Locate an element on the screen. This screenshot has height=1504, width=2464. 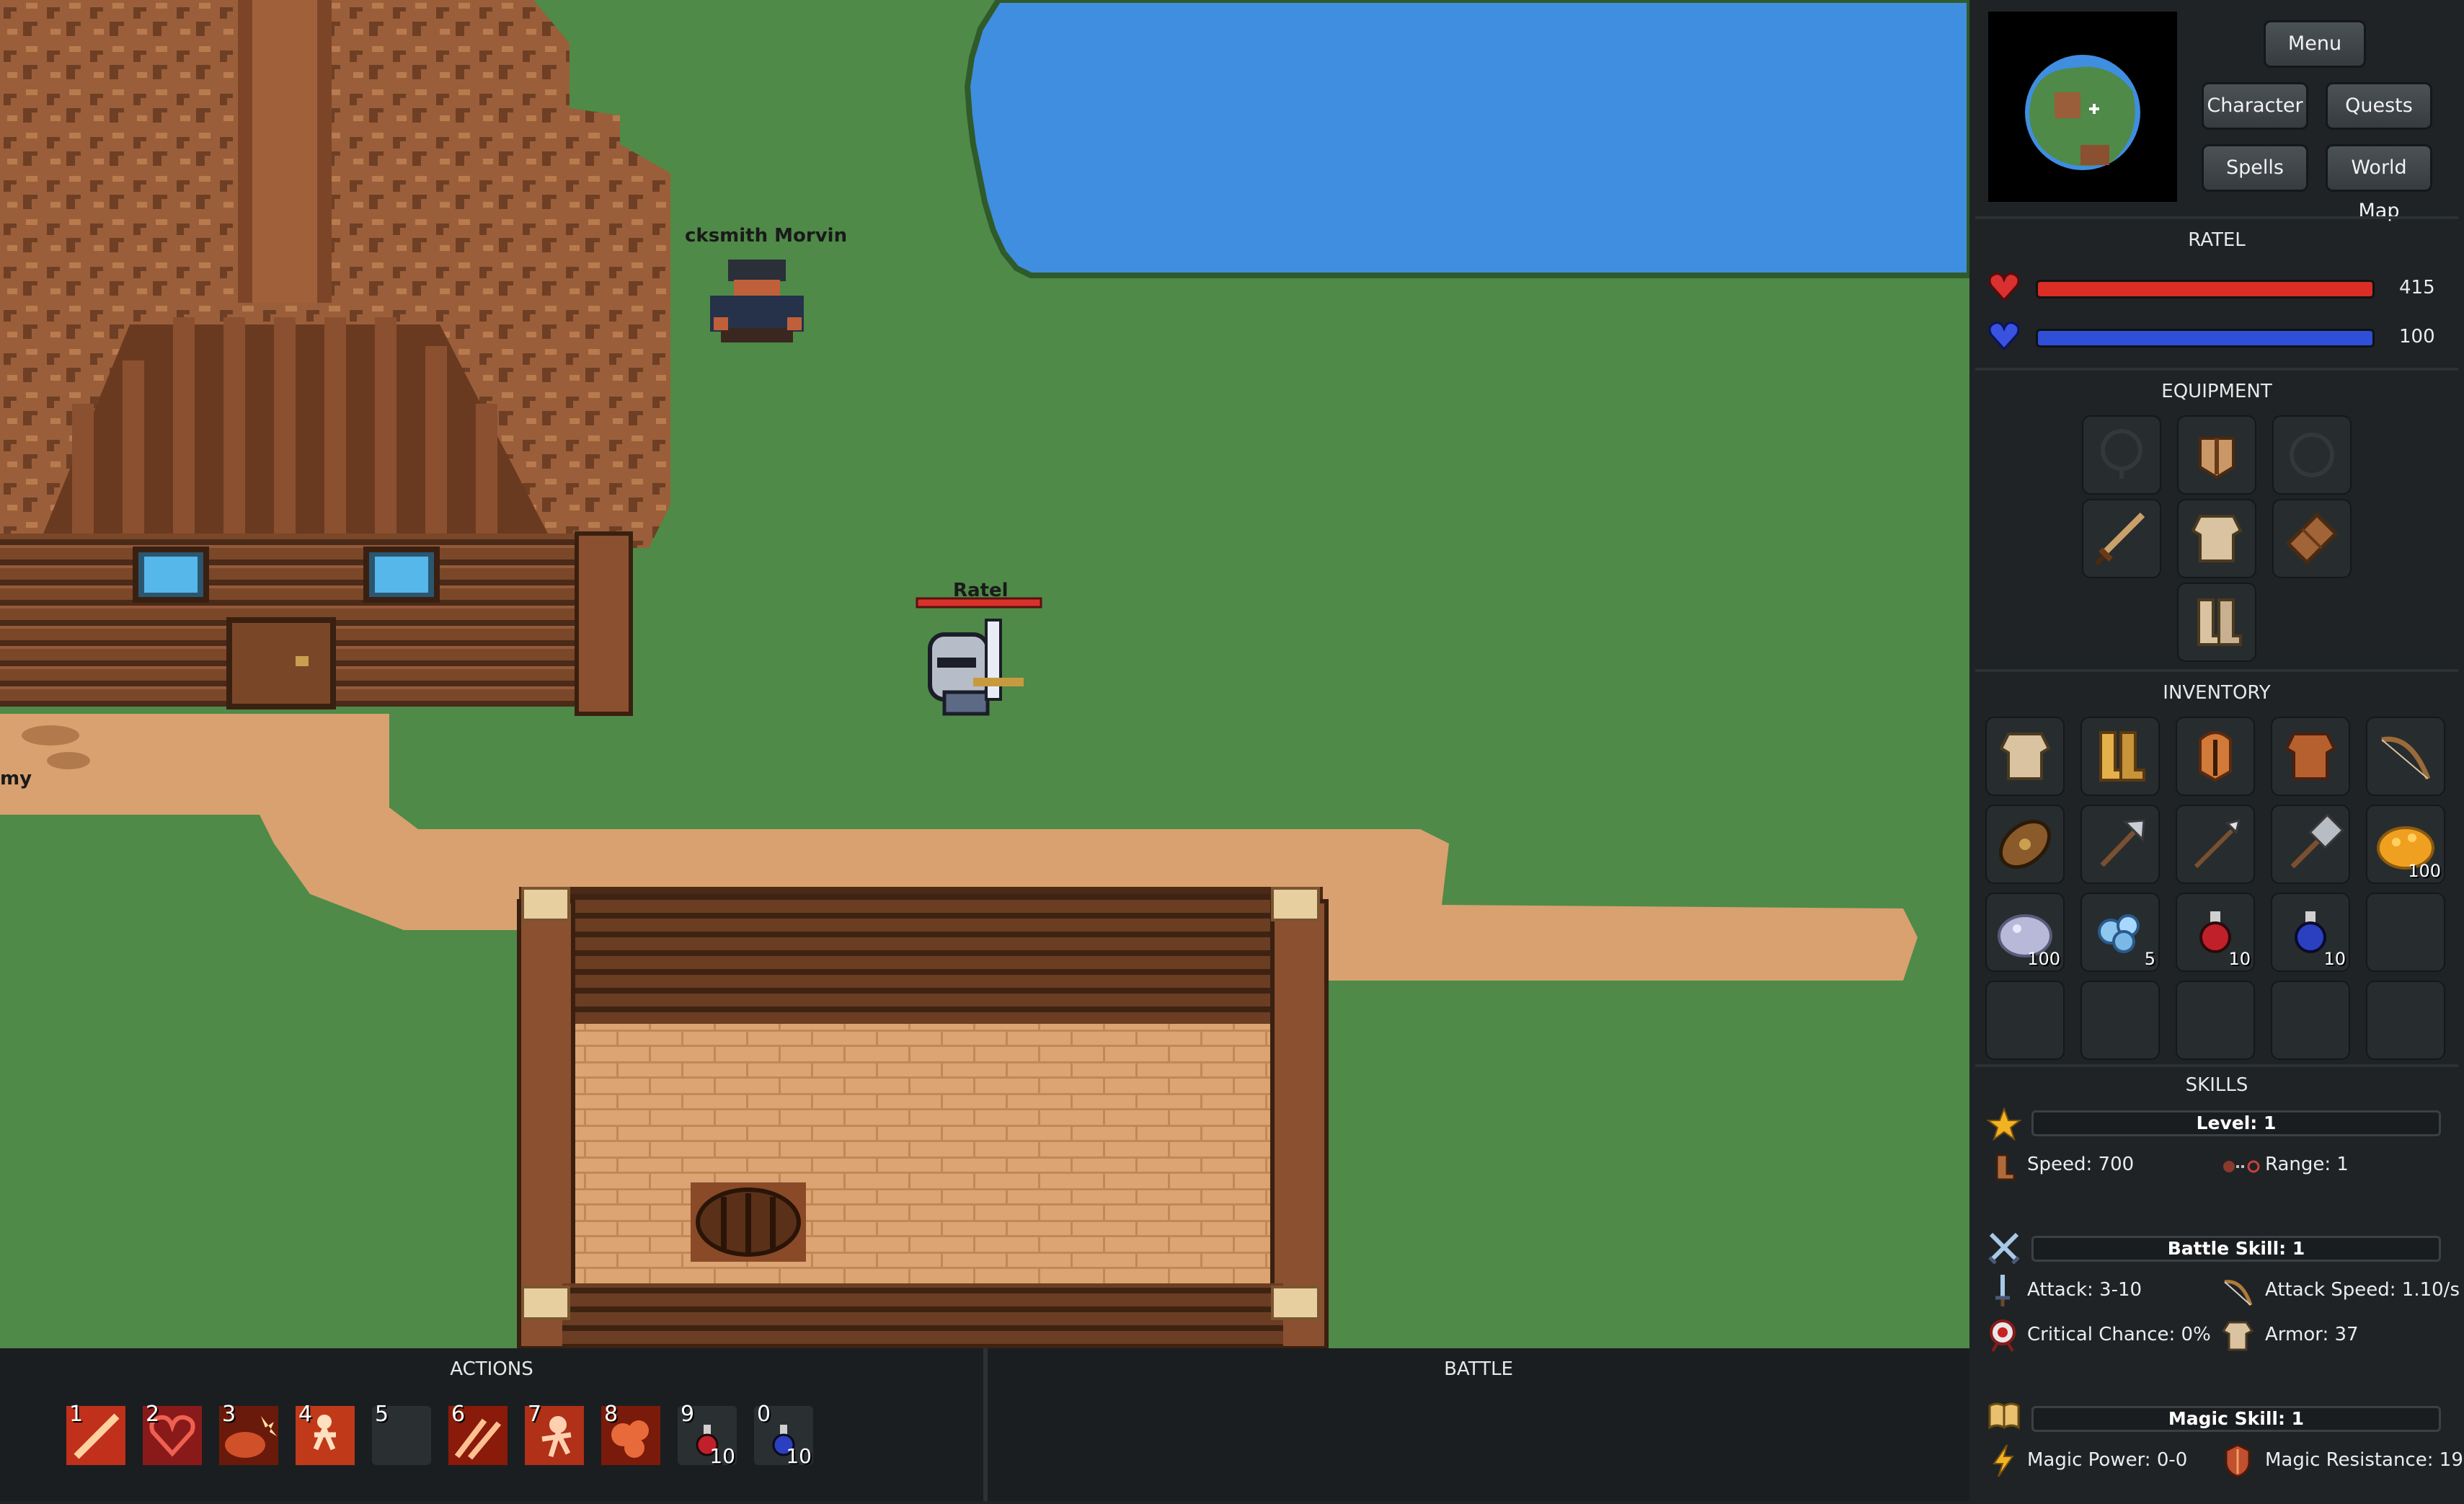
inventory-section: INVENTORY 100 100 5 10 10 is located at coordinates (2217, 866).